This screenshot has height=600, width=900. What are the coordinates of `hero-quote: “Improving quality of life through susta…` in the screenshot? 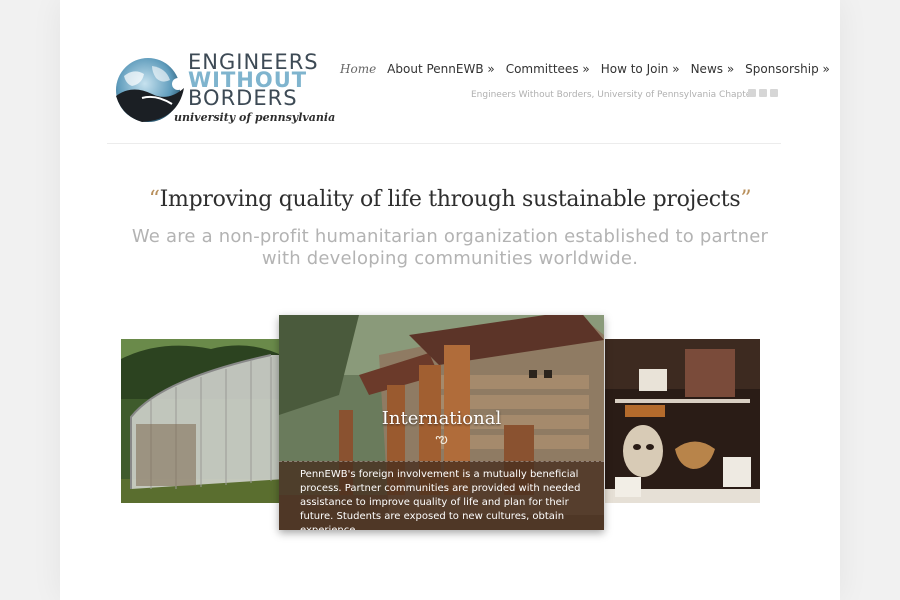 It's located at (450, 199).